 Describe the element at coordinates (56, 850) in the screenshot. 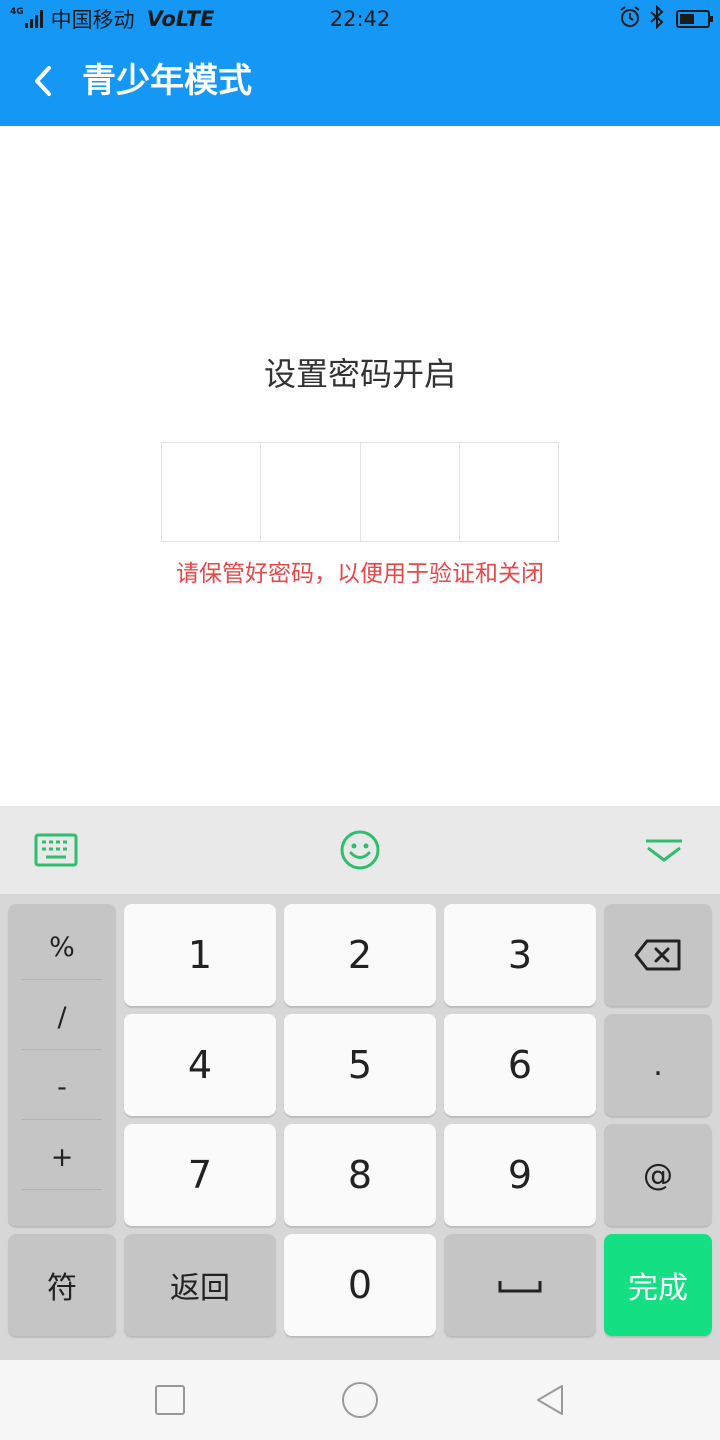

I see `keyboard-icon` at that location.